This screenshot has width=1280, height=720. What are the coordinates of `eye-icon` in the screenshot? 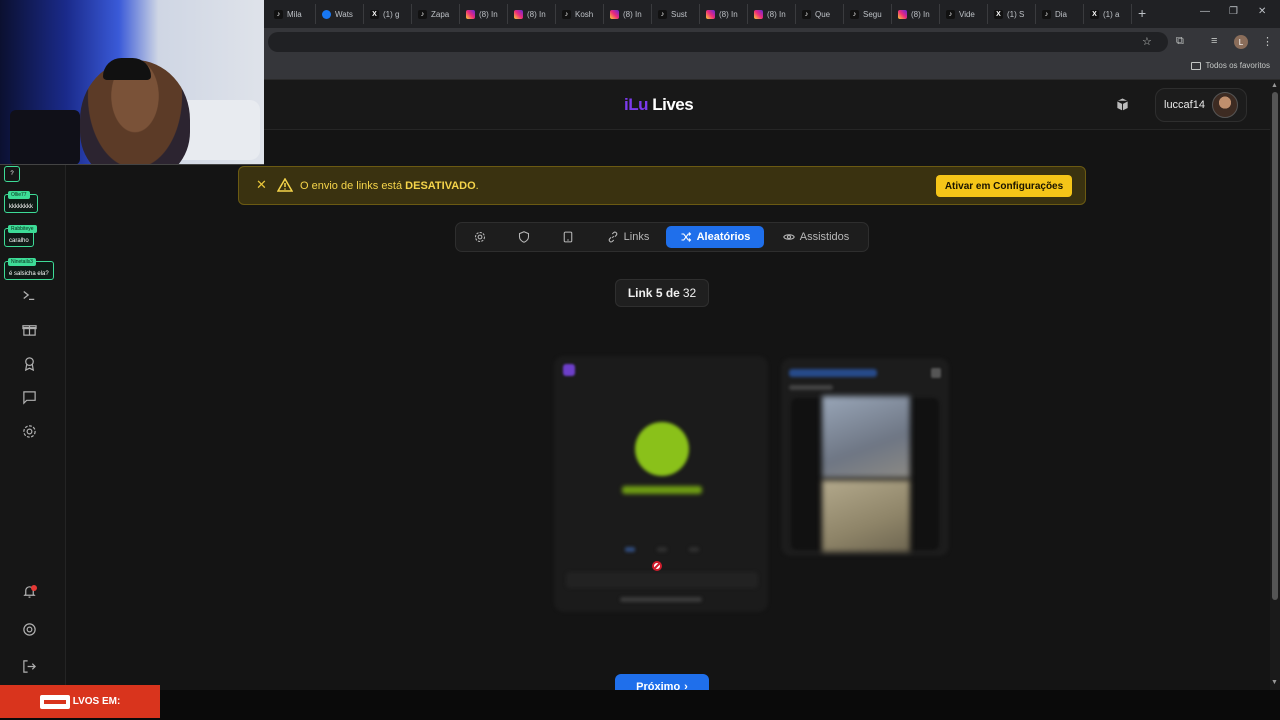 It's located at (788, 237).